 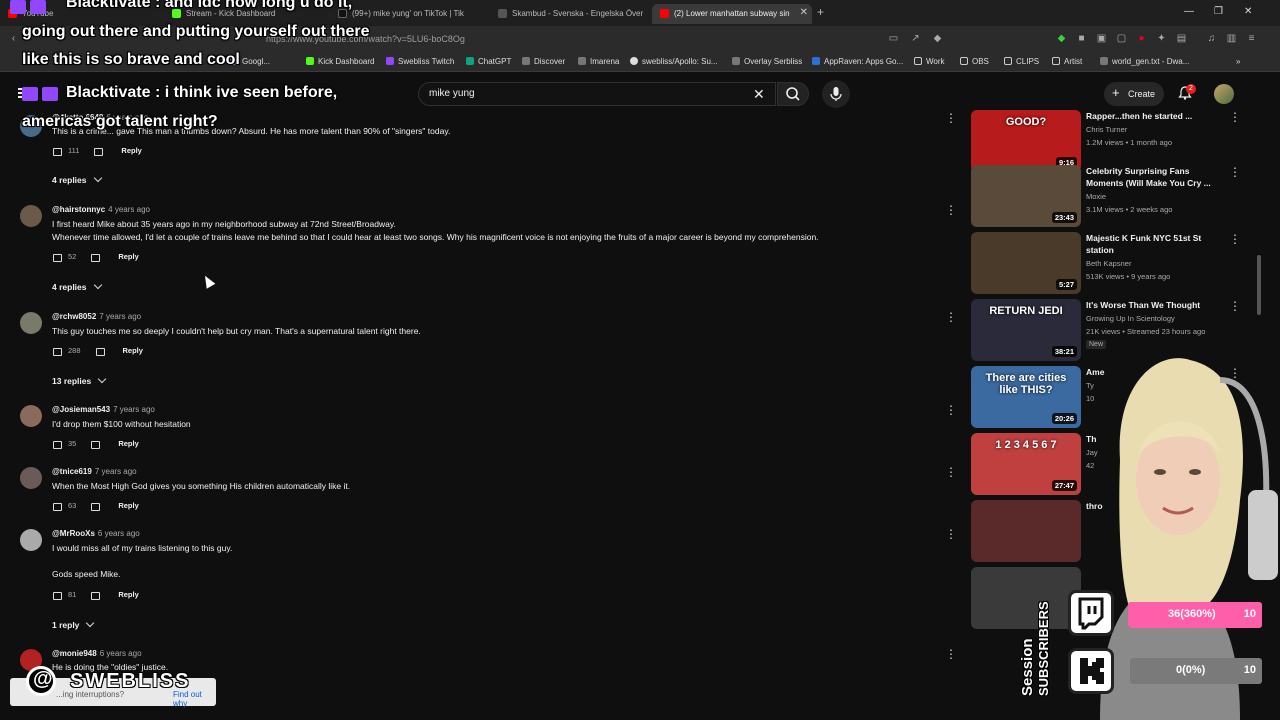 I want to click on channel-name: Moxie, so click(x=1096, y=196).